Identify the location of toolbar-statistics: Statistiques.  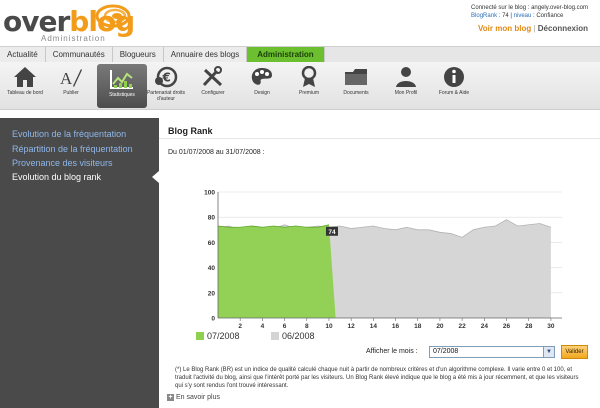
(122, 86).